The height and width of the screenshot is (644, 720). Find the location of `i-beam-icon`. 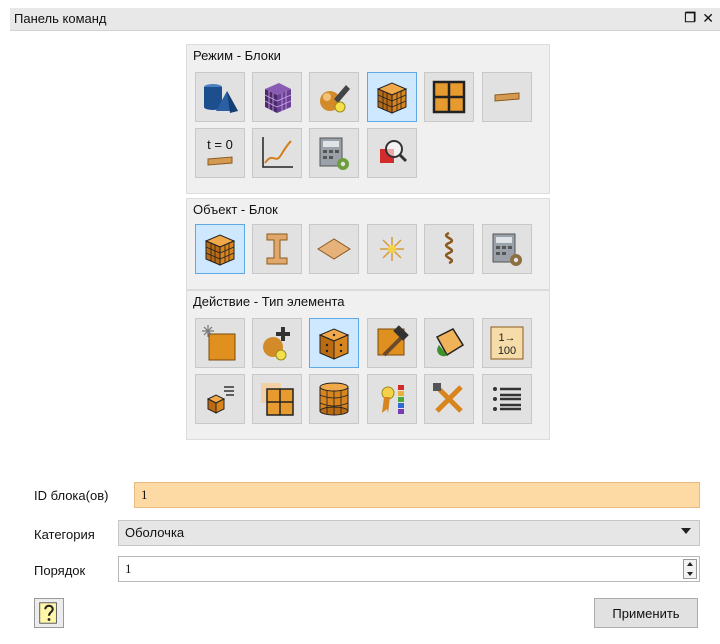

i-beam-icon is located at coordinates (277, 249).